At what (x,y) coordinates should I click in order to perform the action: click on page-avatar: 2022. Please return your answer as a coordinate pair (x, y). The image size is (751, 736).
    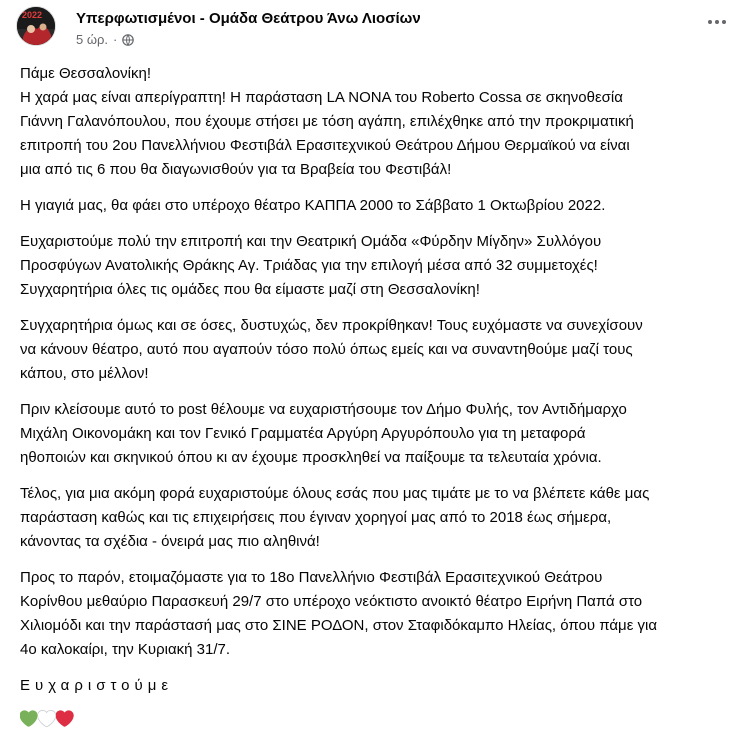
    Looking at the image, I should click on (36, 26).